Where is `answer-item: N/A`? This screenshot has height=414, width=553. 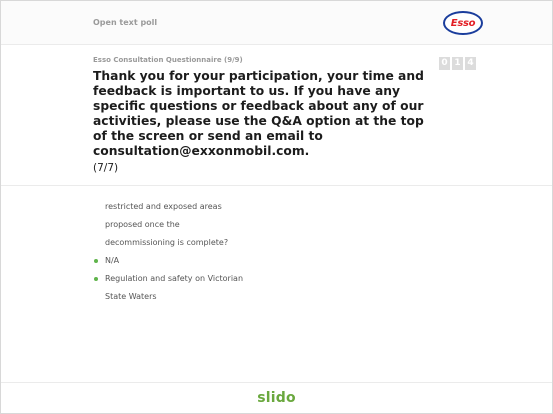 answer-item: N/A is located at coordinates (223, 261).